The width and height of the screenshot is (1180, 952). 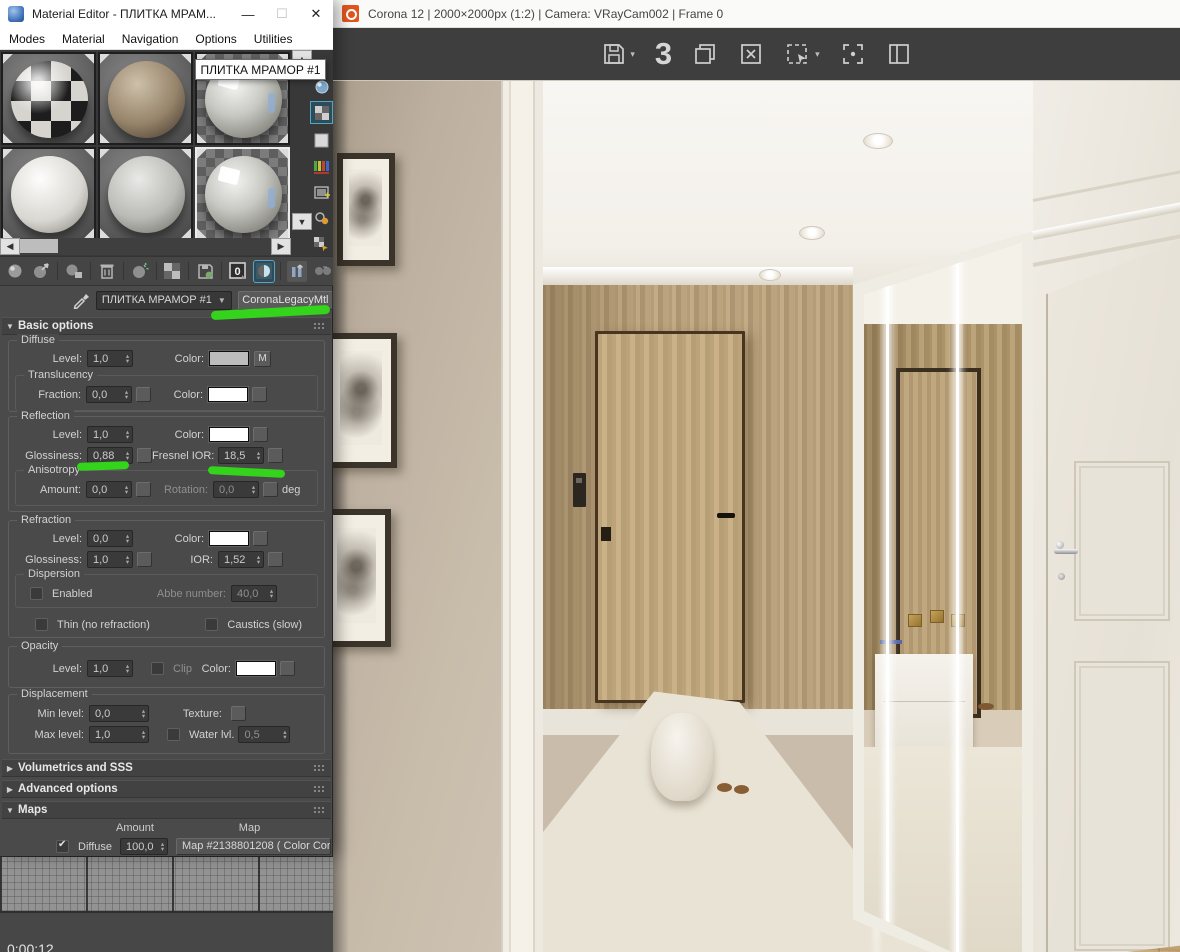 I want to click on ab-split-button, so click(x=899, y=54).